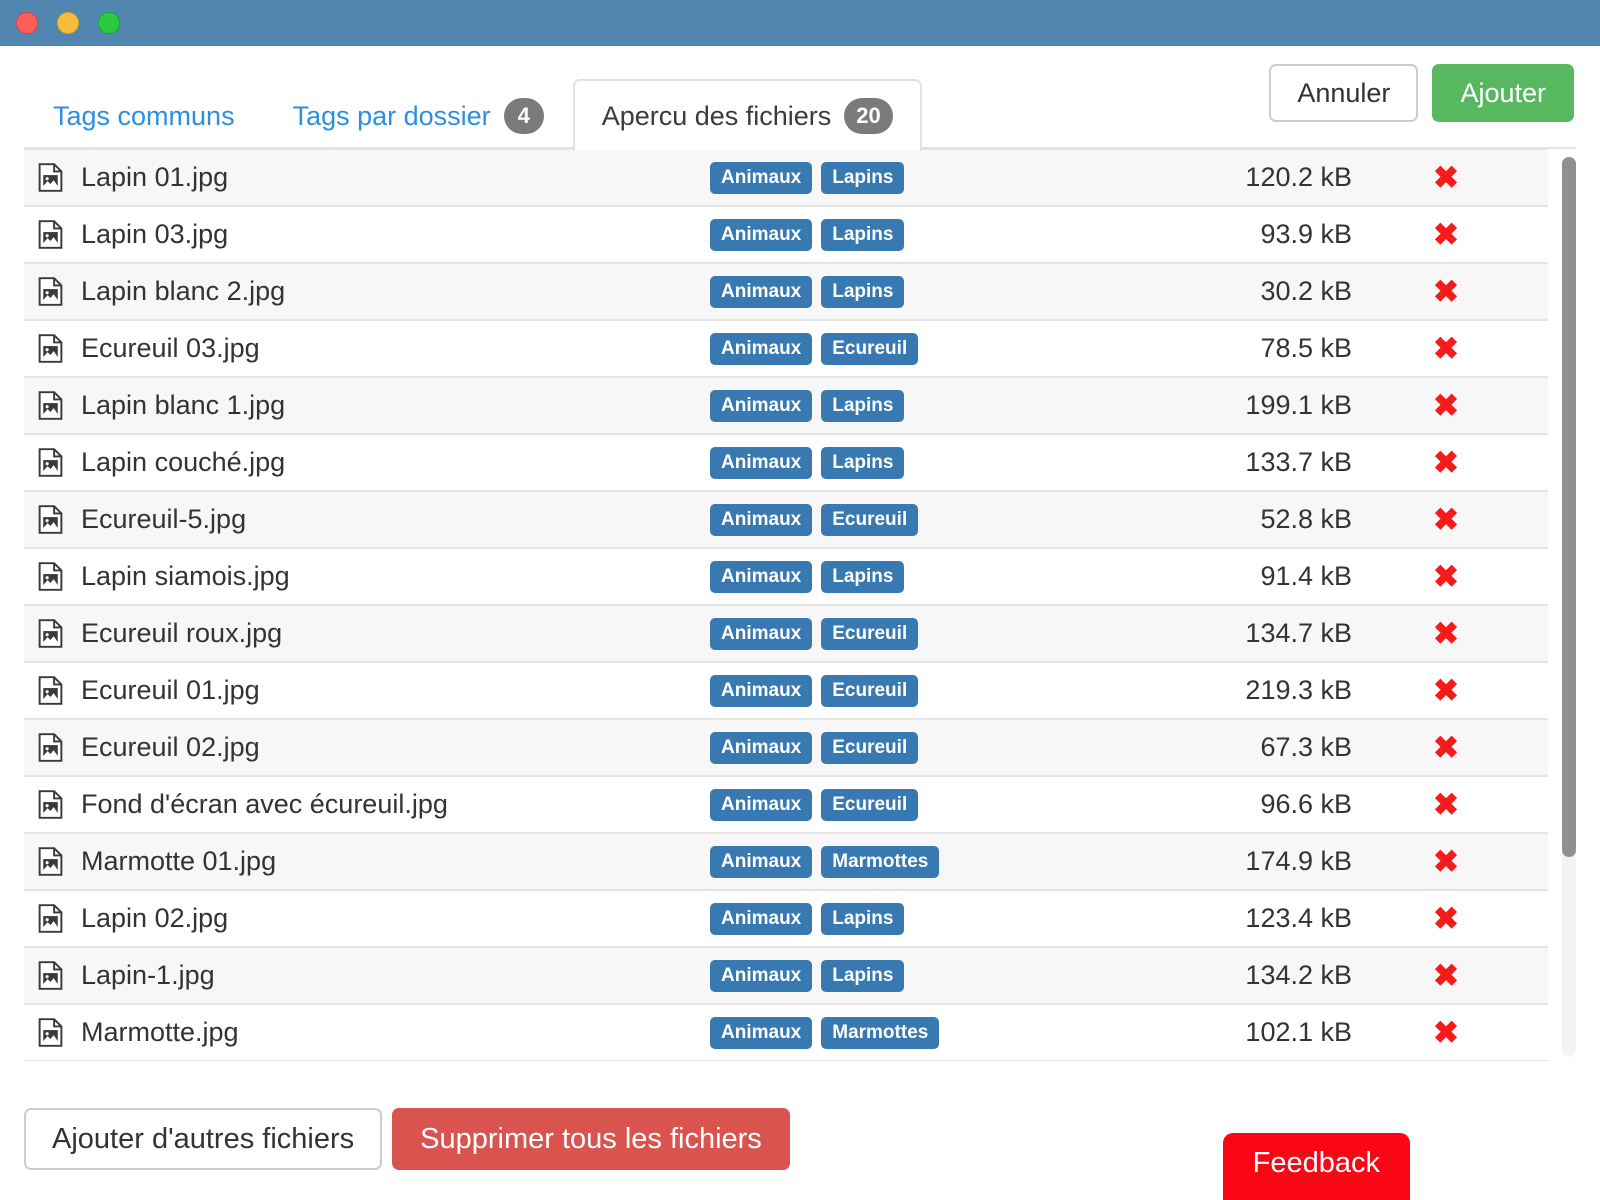 Image resolution: width=1600 pixels, height=1200 pixels. I want to click on tab-label: Apercu des fichiers, so click(716, 116).